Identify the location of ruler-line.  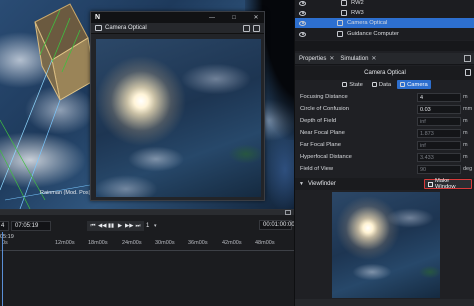
(147, 250).